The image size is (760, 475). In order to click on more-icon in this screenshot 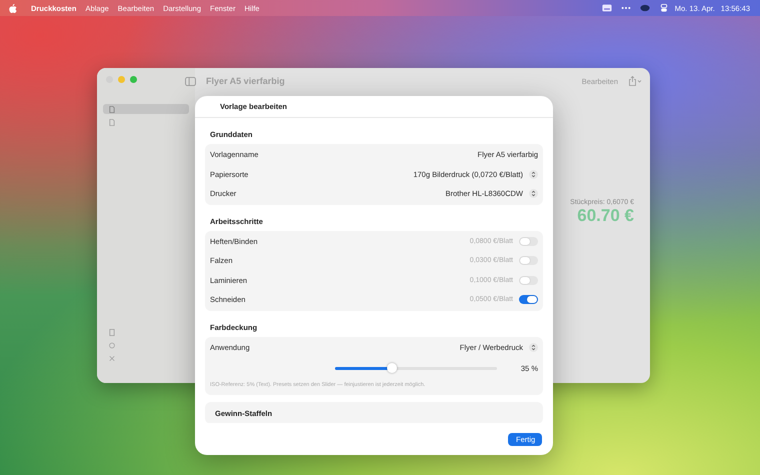, I will do `click(625, 8)`.